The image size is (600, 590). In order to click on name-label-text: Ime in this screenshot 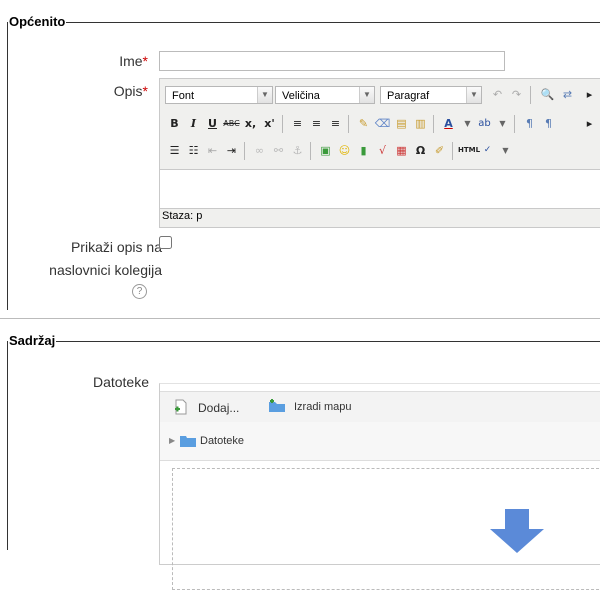, I will do `click(131, 61)`.